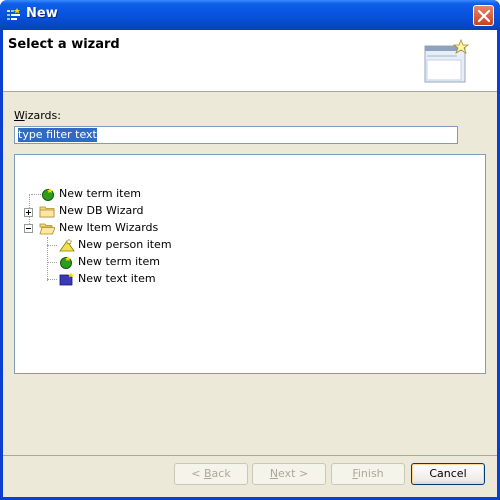  What do you see at coordinates (37, 115) in the screenshot?
I see `wizards-label: Wizards:` at bounding box center [37, 115].